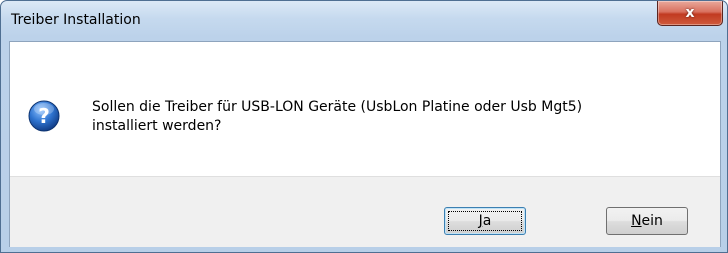 Image resolution: width=728 pixels, height=253 pixels. I want to click on message-line-2: installiert werden?, so click(157, 126).